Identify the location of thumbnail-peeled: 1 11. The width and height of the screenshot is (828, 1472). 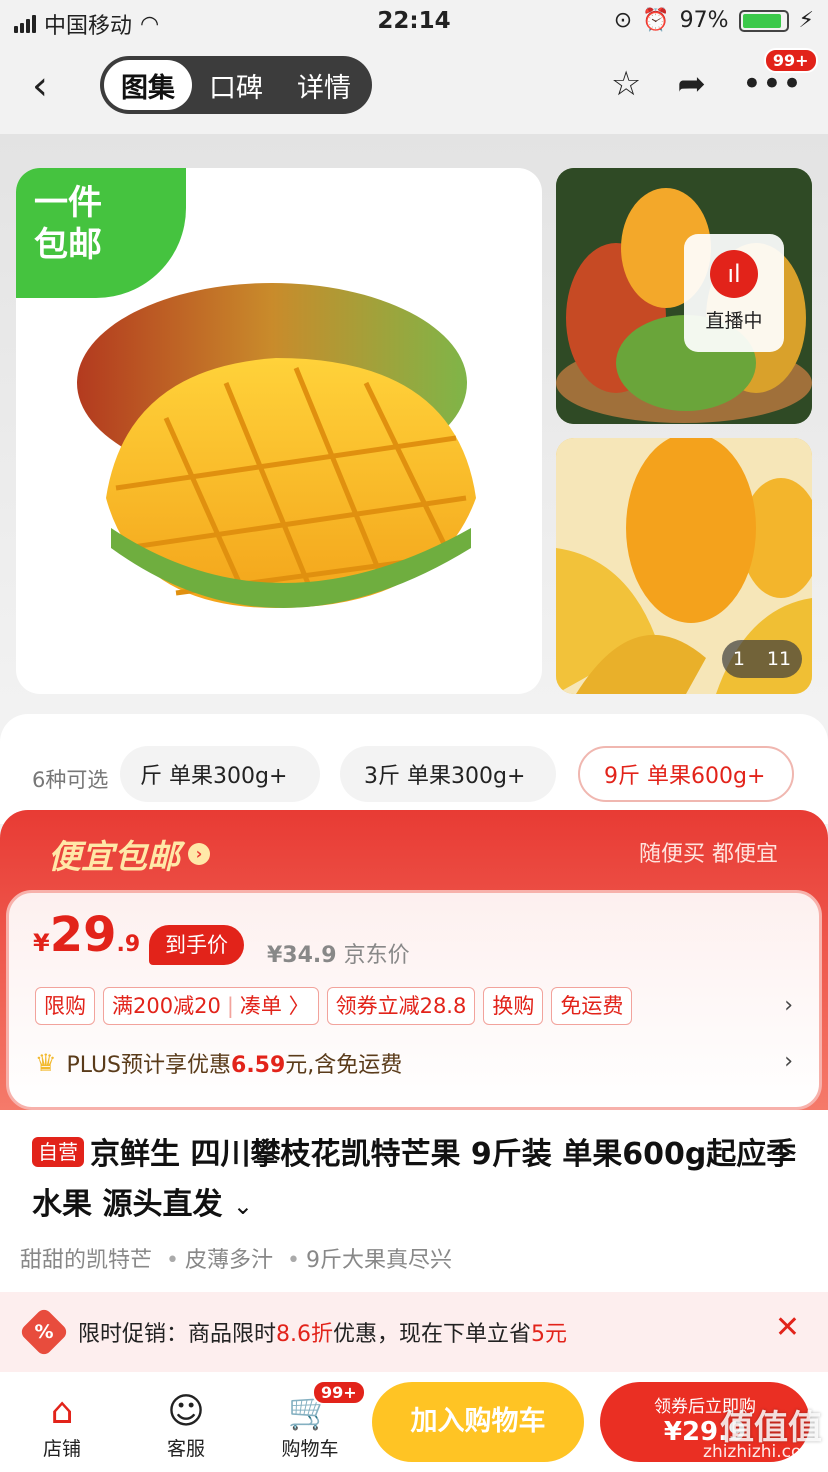
(684, 566).